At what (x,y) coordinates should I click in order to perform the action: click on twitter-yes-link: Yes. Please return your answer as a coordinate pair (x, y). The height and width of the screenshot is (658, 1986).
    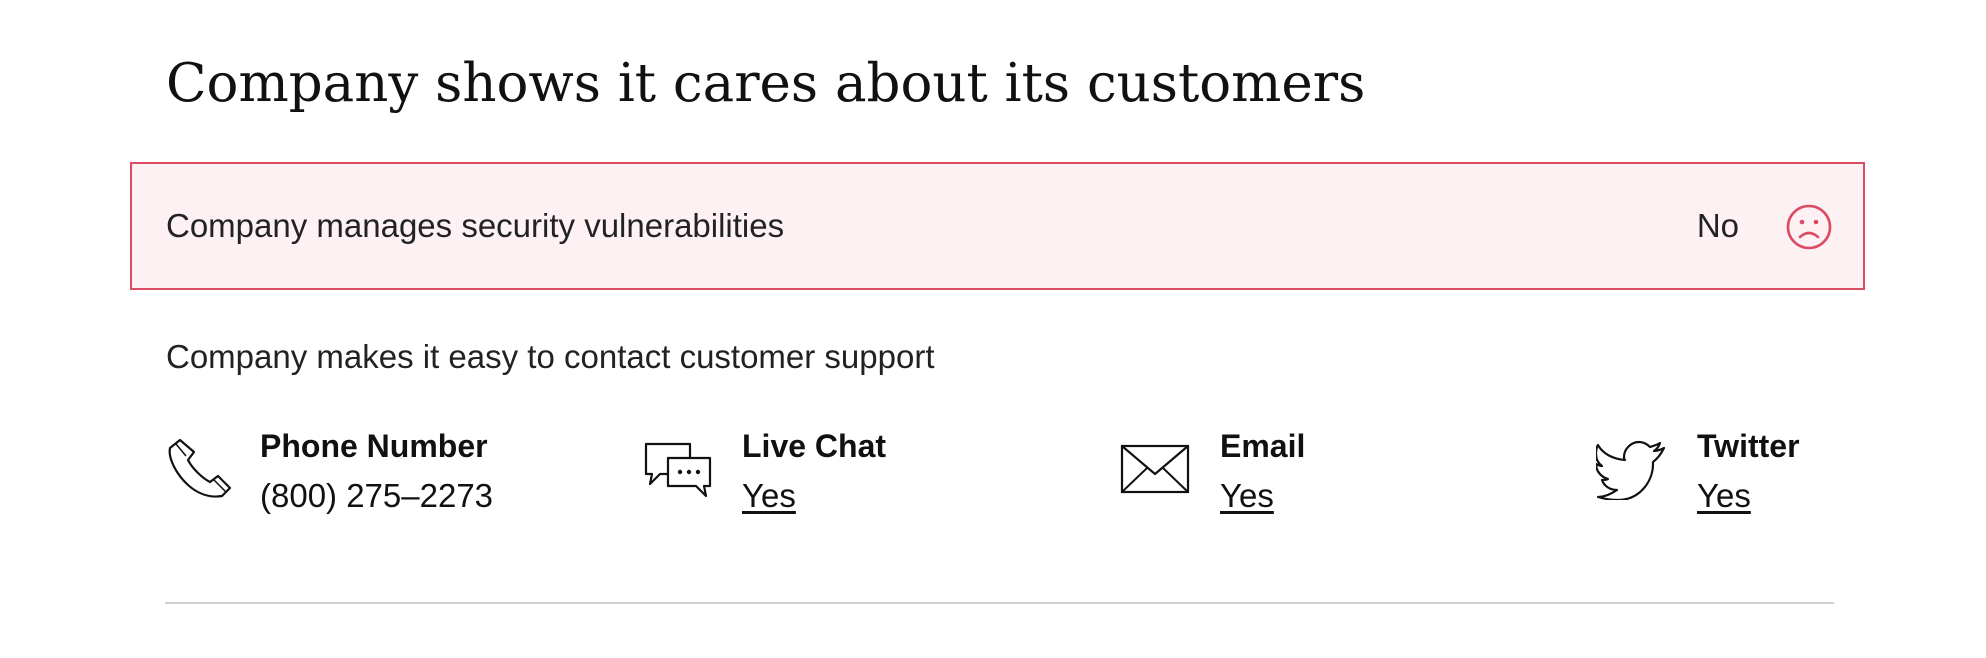
    Looking at the image, I should click on (1724, 496).